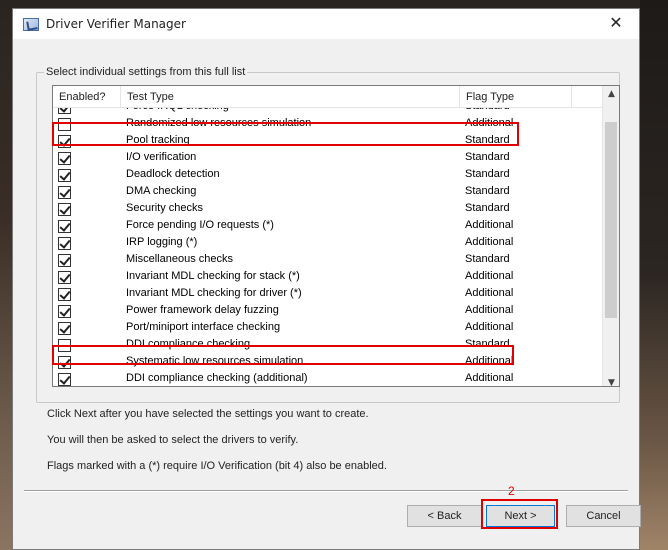 The image size is (668, 550). I want to click on test-type-cell: DDI compliance checking (additional), so click(217, 378).